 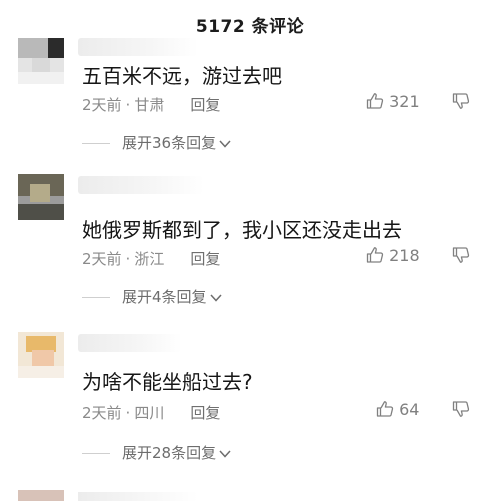 I want to click on next-comment-username-blurred, so click(x=138, y=496).